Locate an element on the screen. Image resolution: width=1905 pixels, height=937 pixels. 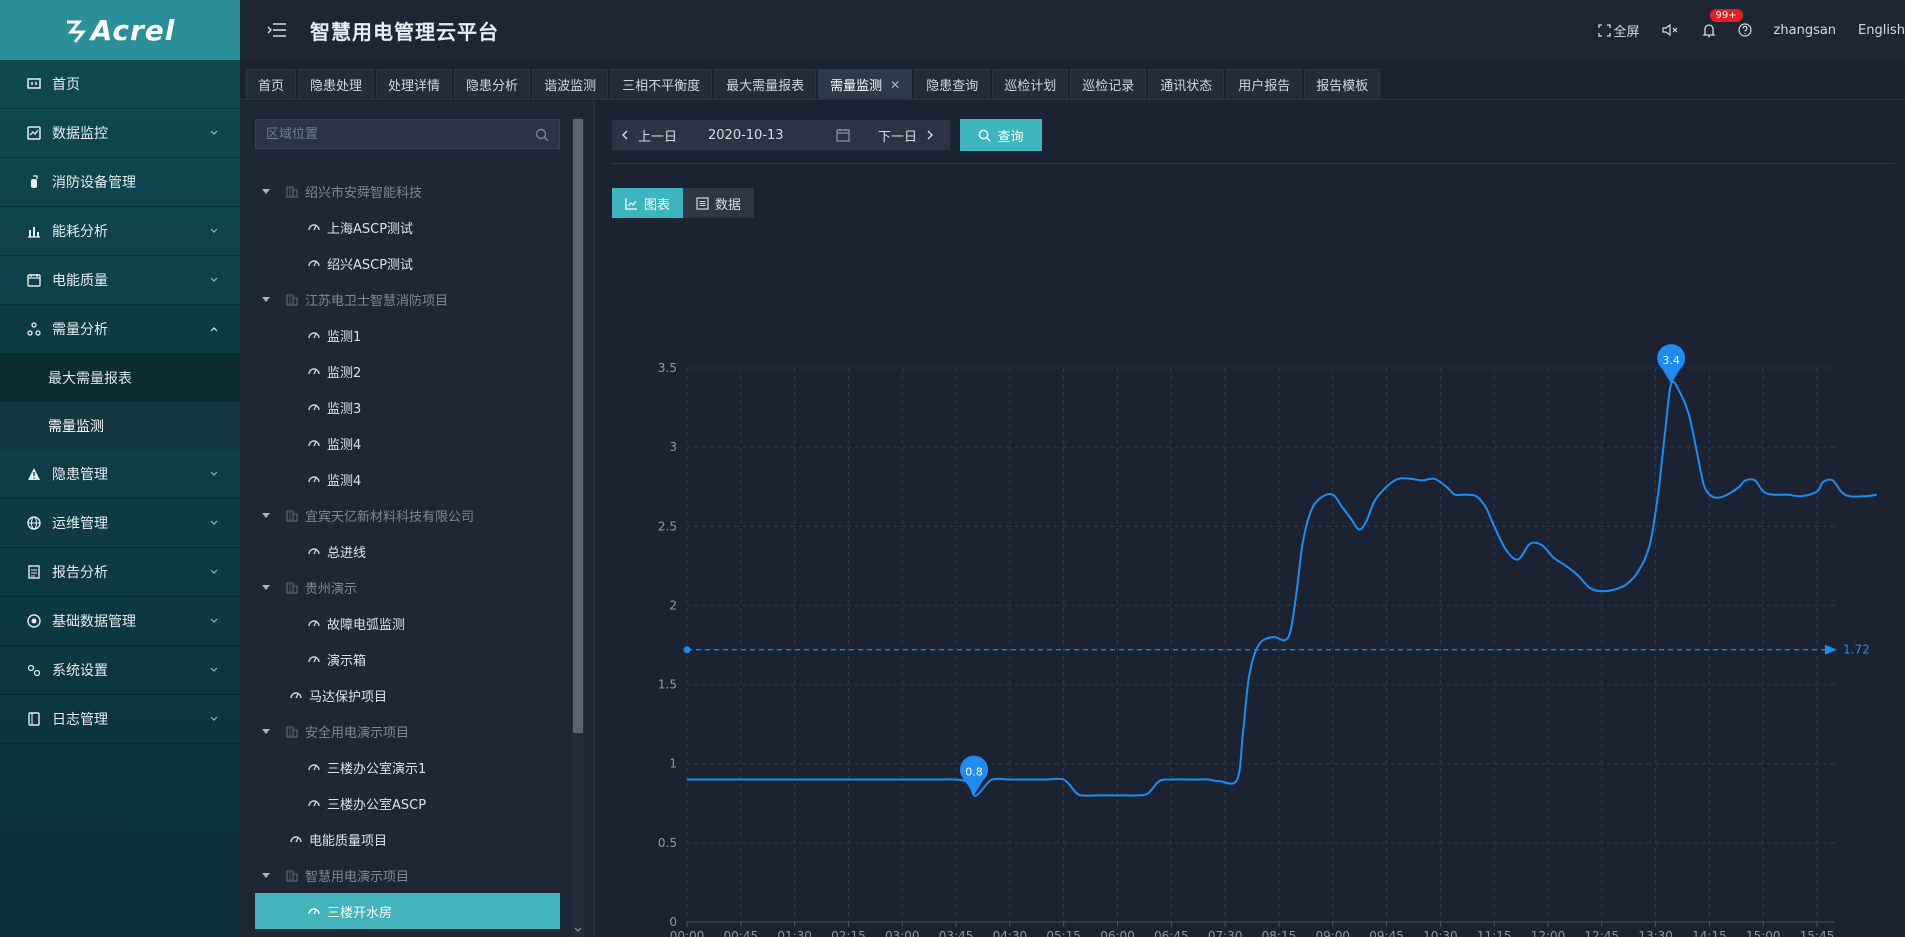
sidebar-item-hazard-management: 隐患管理 is located at coordinates (120, 474).